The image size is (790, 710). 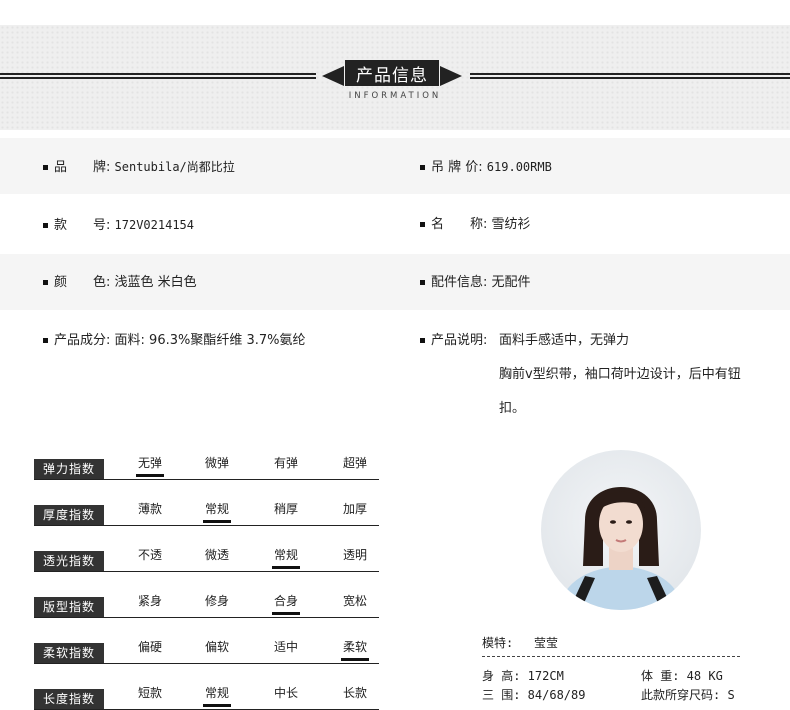 What do you see at coordinates (459, 340) in the screenshot?
I see `desc-label: 产品说明:` at bounding box center [459, 340].